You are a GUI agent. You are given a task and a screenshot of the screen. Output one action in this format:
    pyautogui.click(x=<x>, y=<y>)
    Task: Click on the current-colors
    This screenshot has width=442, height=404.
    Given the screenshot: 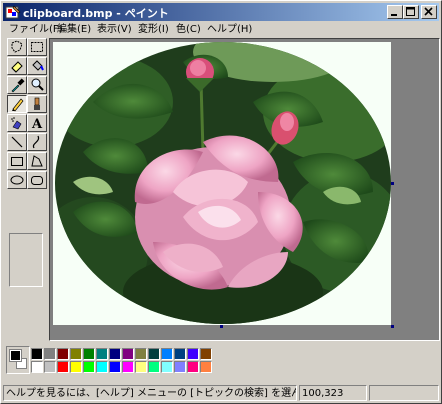 What is the action you would take?
    pyautogui.click(x=18, y=360)
    